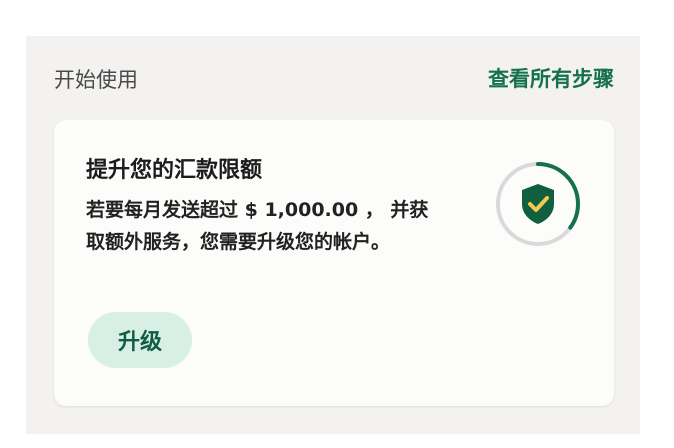 The image size is (674, 448). Describe the element at coordinates (96, 80) in the screenshot. I see `section-title: 开始使用` at that location.